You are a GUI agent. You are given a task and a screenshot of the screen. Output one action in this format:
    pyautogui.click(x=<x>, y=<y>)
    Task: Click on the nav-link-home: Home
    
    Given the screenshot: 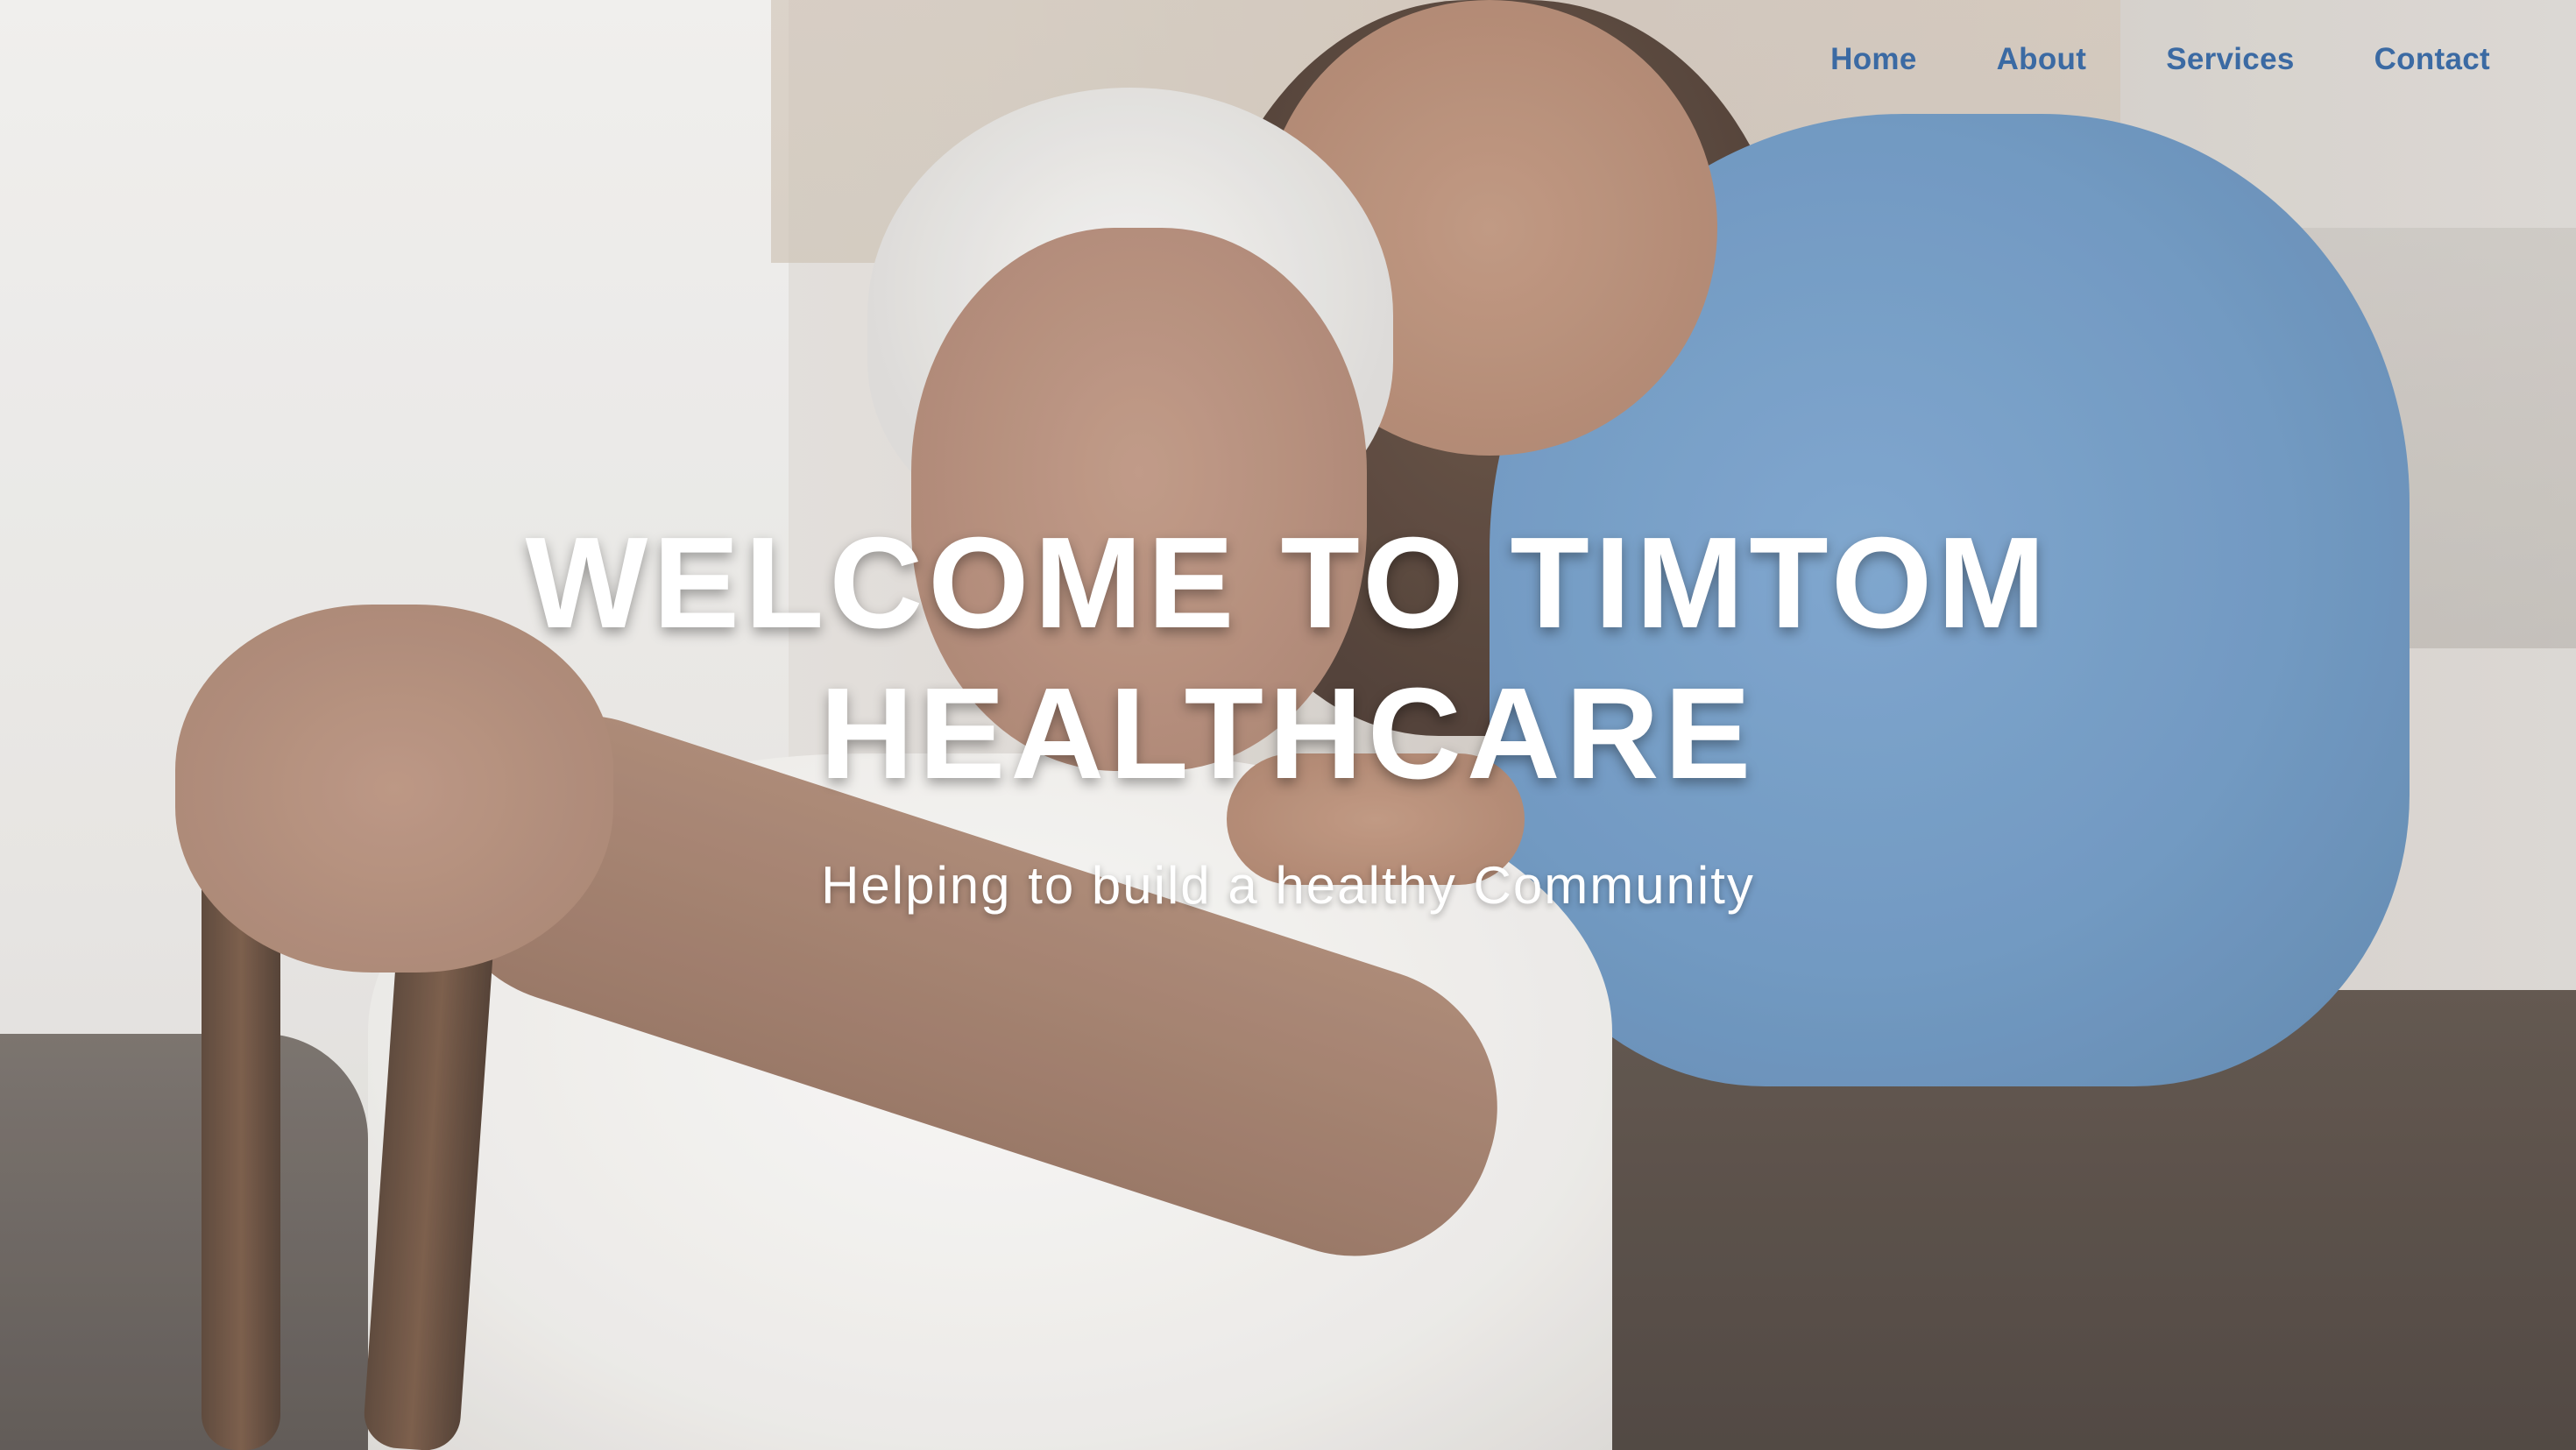 What is the action you would take?
    pyautogui.click(x=1873, y=59)
    